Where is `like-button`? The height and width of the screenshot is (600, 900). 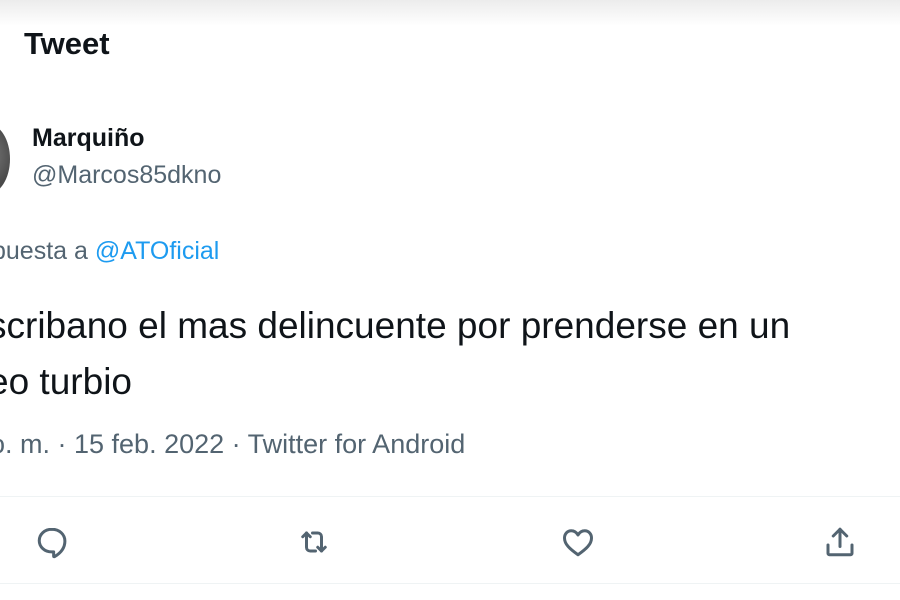 like-button is located at coordinates (578, 542).